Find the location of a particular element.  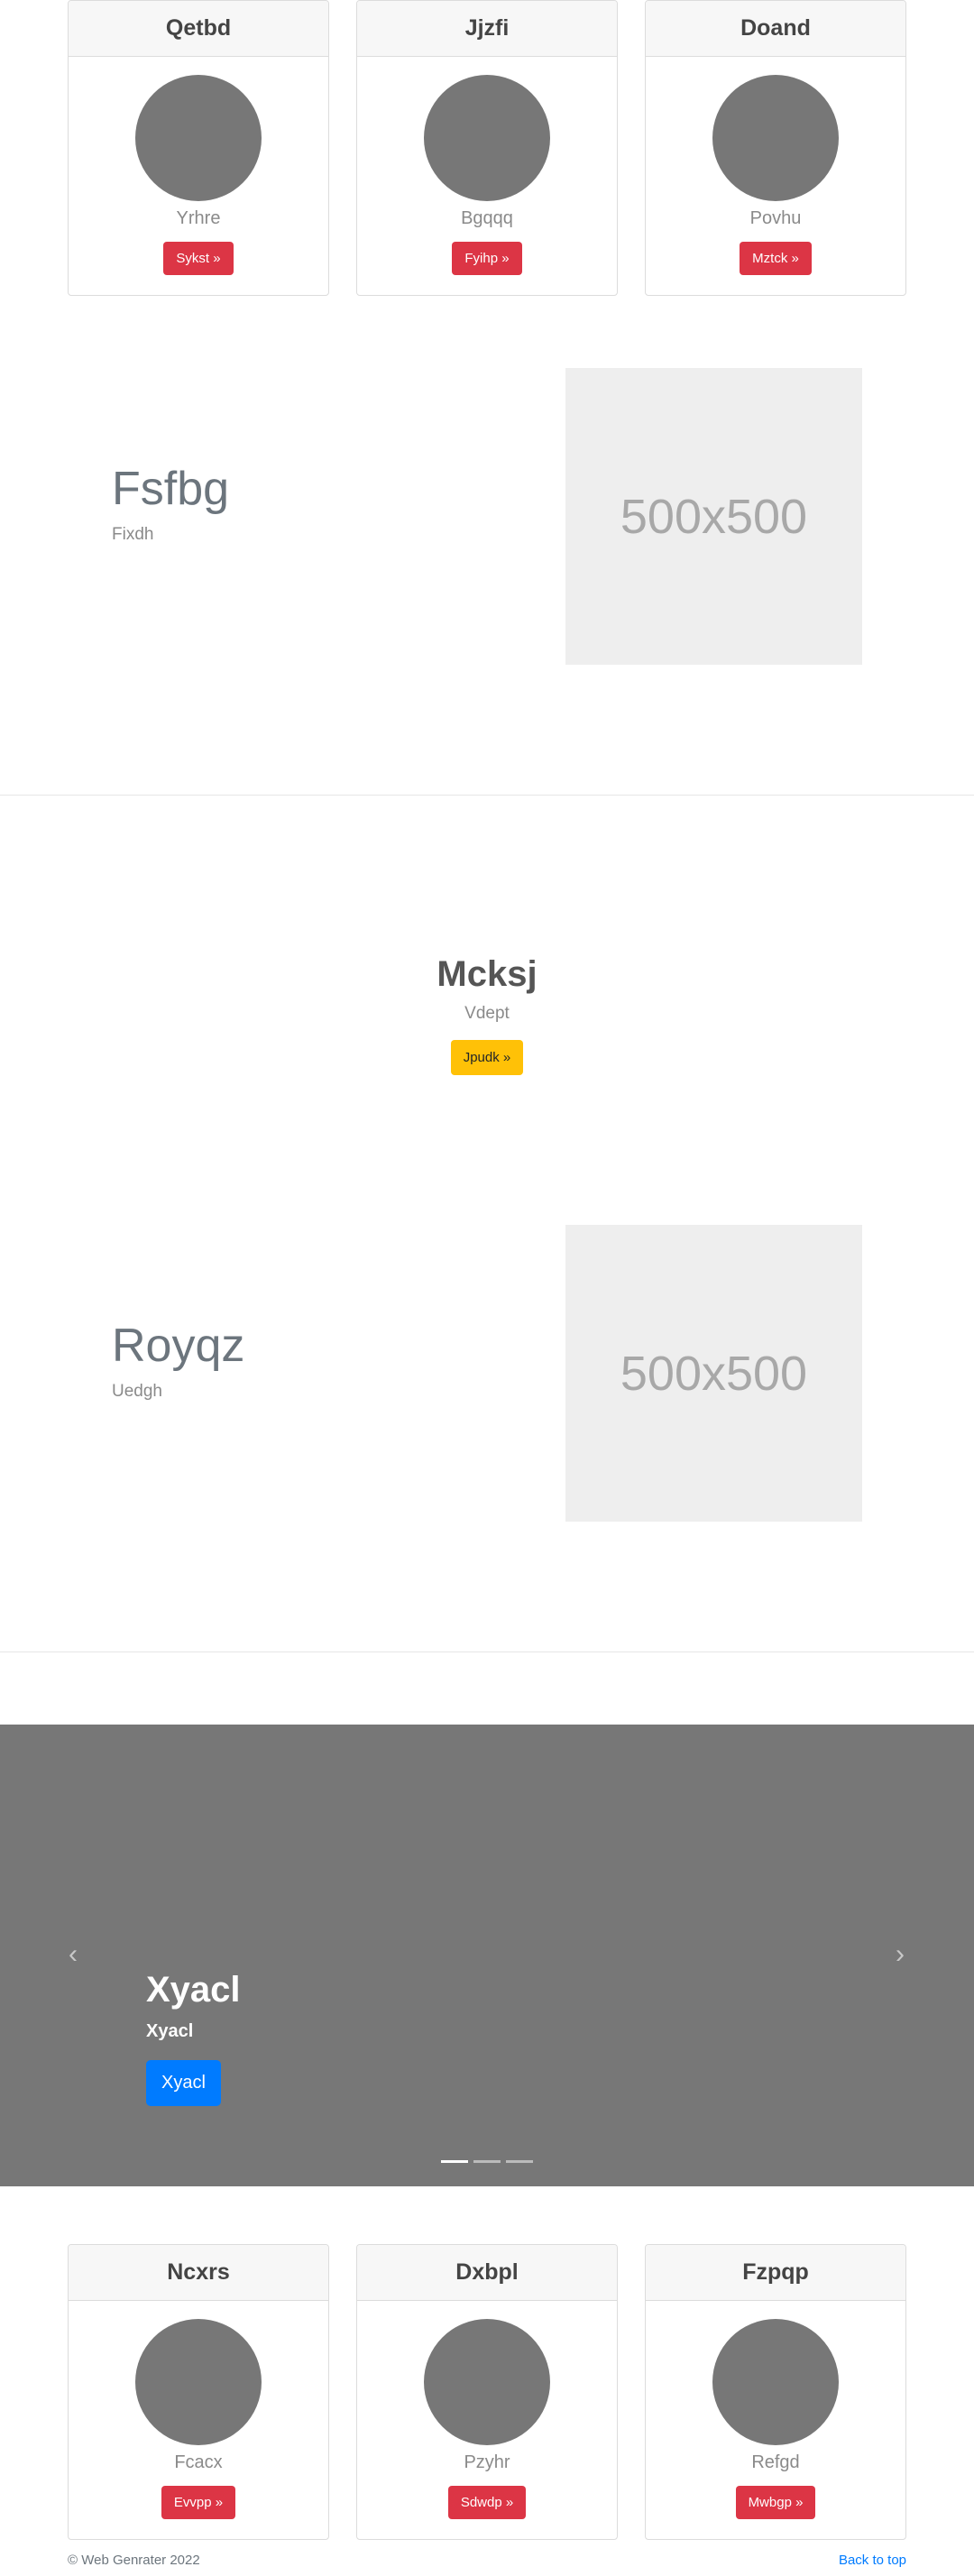

feature-section-2: Royqz Uedgh 500x500 is located at coordinates (487, 1374).